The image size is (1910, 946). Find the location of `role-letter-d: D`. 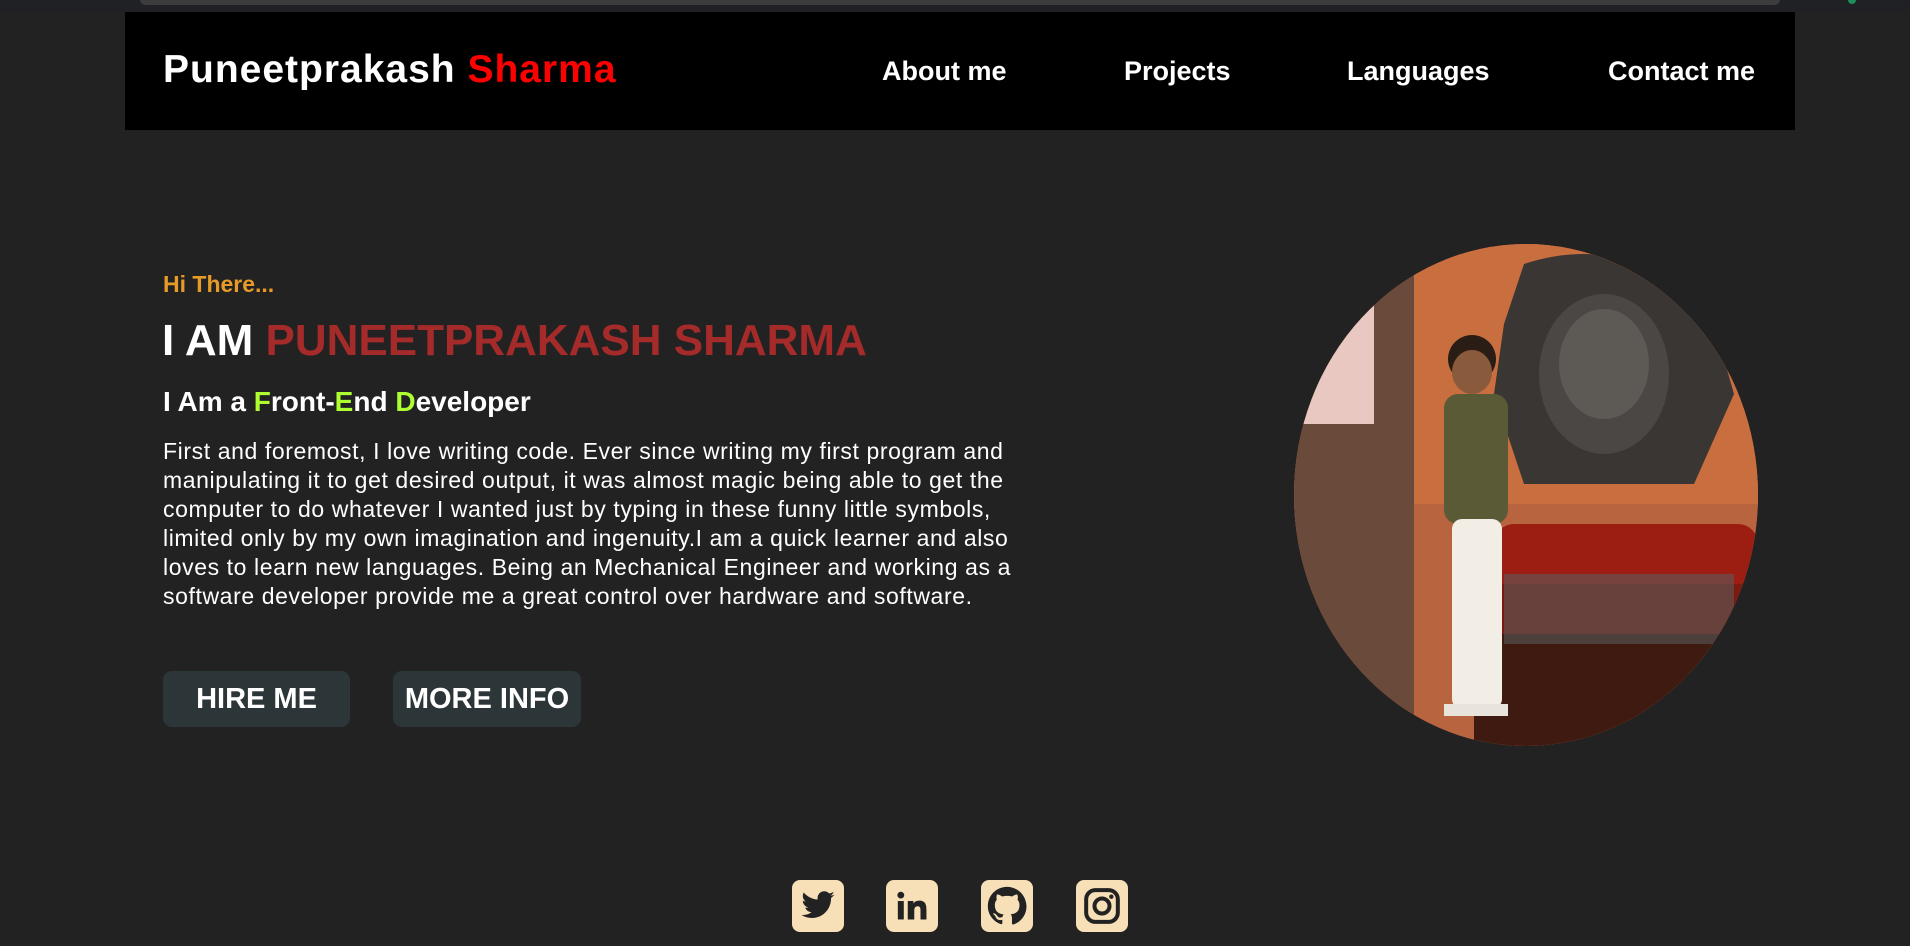

role-letter-d: D is located at coordinates (405, 401).